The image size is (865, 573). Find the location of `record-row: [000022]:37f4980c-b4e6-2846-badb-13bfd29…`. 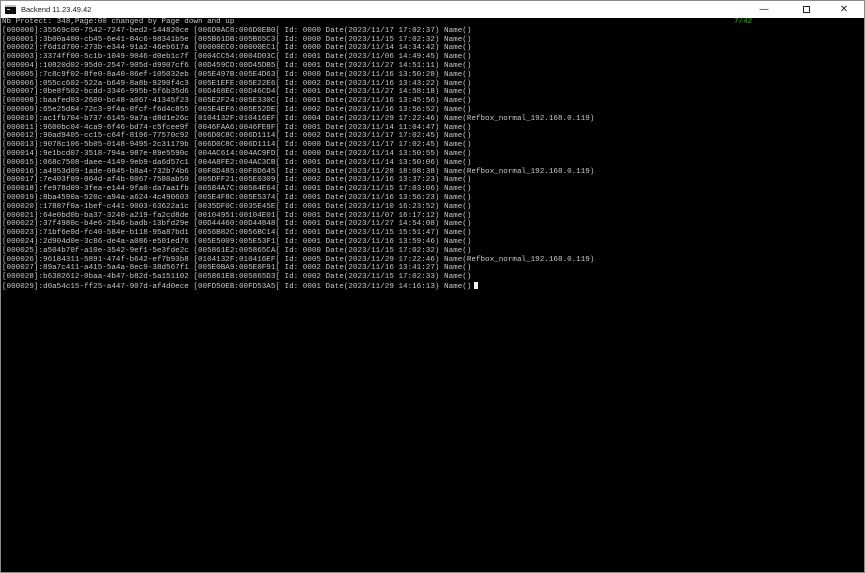

record-row: [000022]:37f4980c-b4e6-2846-badb-13bfd29… is located at coordinates (237, 224).